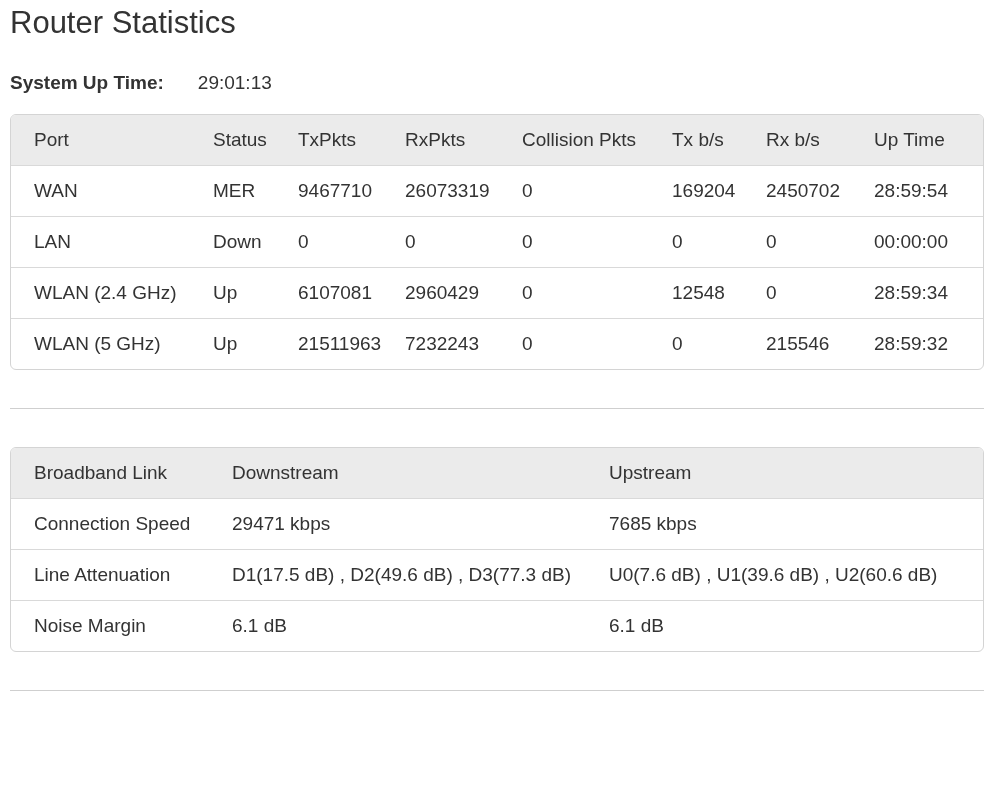  Describe the element at coordinates (351, 343) in the screenshot. I see `table-cell: 21511963` at that location.